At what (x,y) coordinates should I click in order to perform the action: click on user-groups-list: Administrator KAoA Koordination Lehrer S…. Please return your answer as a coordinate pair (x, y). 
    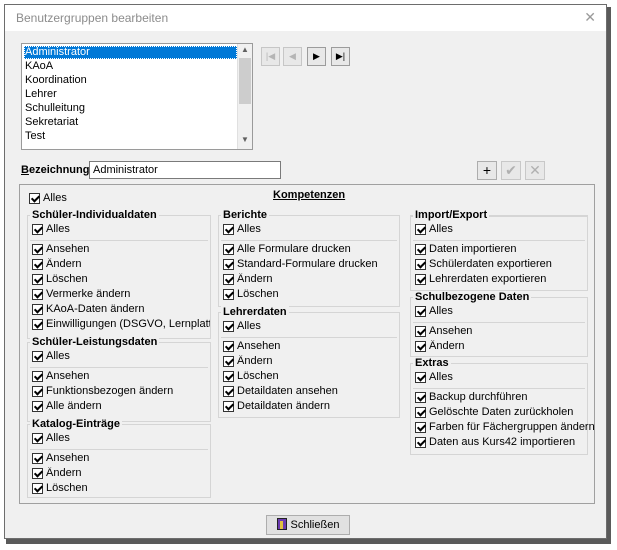
    Looking at the image, I should click on (137, 96).